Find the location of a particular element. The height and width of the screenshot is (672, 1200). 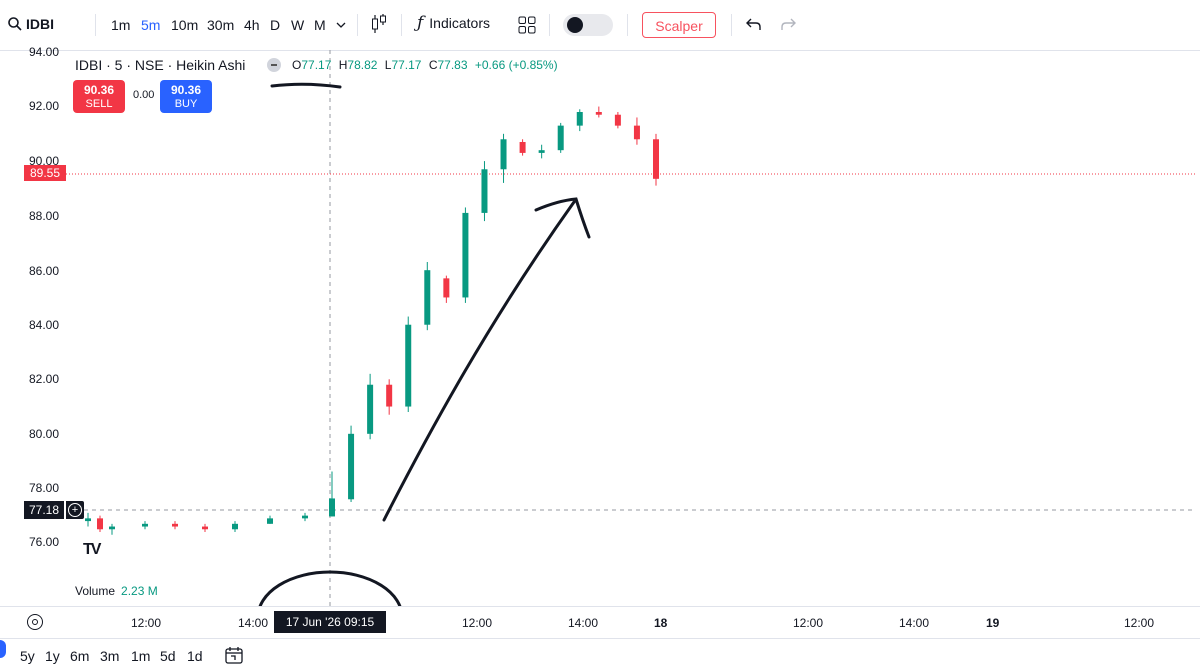

range-3m: 3m is located at coordinates (109, 656).